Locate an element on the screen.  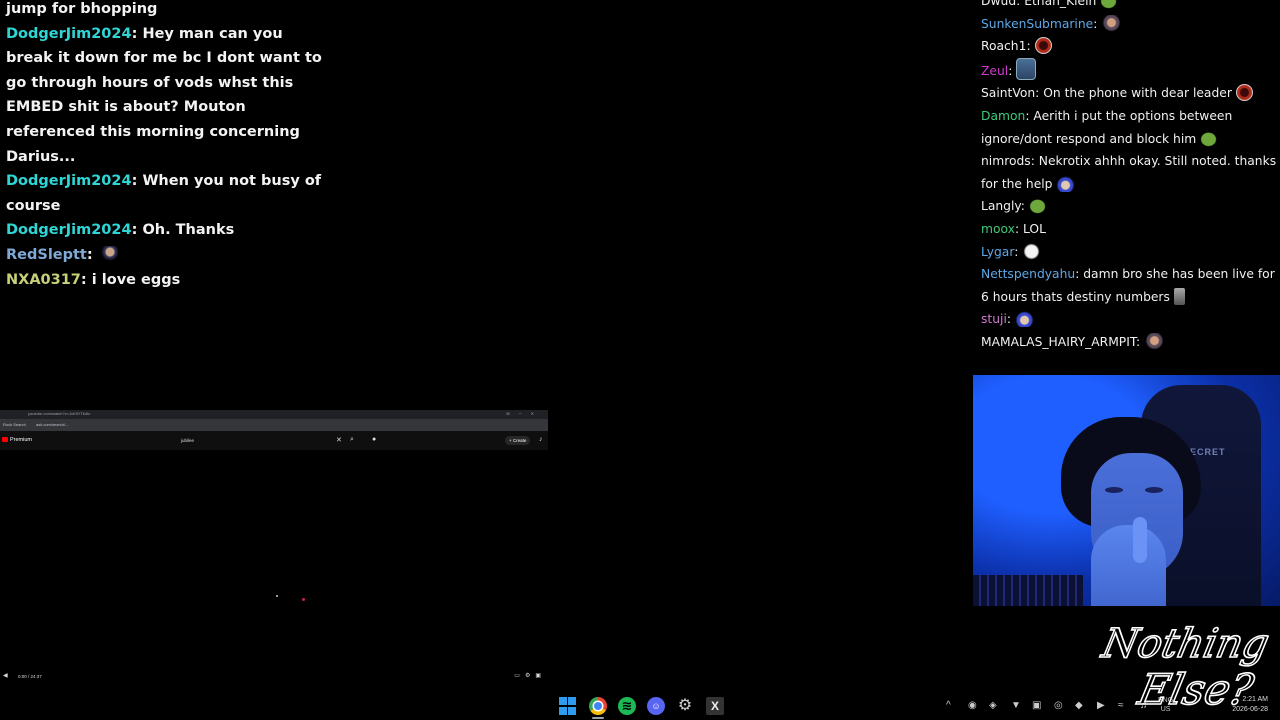
chat-message: Langly: is located at coordinates (1127, 206).